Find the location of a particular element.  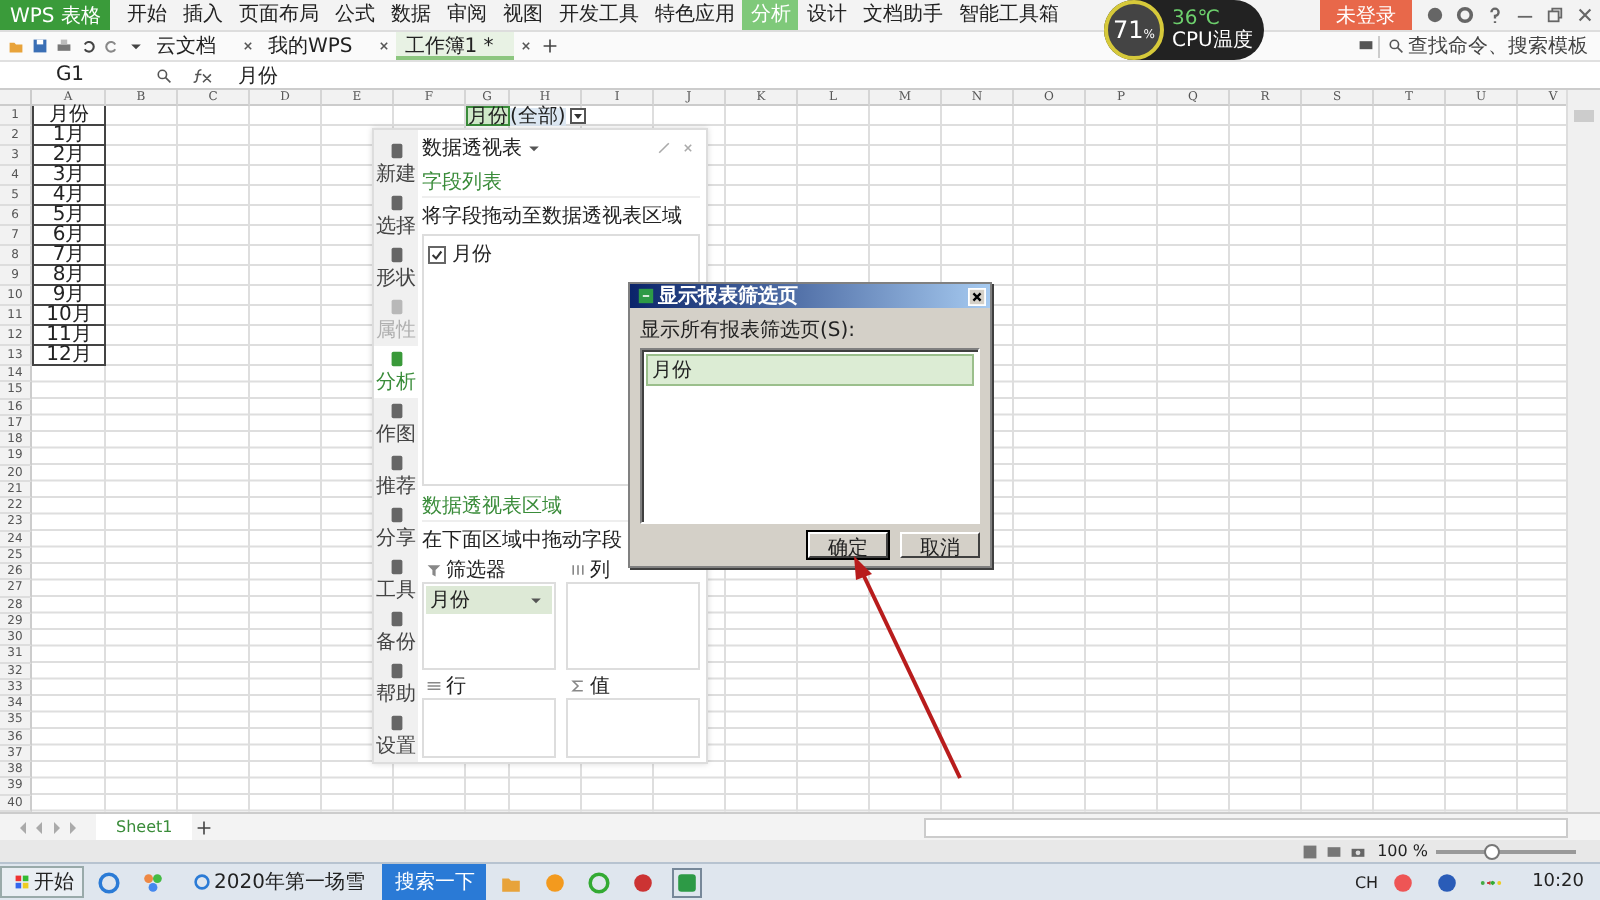

dialog-title: 显示报表筛选页 is located at coordinates (728, 296).